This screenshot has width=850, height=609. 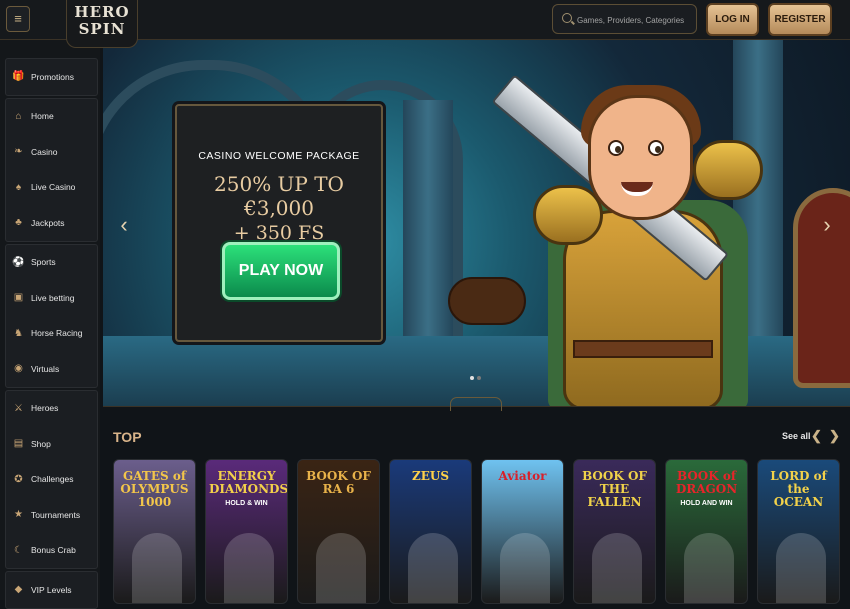 What do you see at coordinates (706, 503) in the screenshot?
I see `game-subtitle: HOLD AND WIN` at bounding box center [706, 503].